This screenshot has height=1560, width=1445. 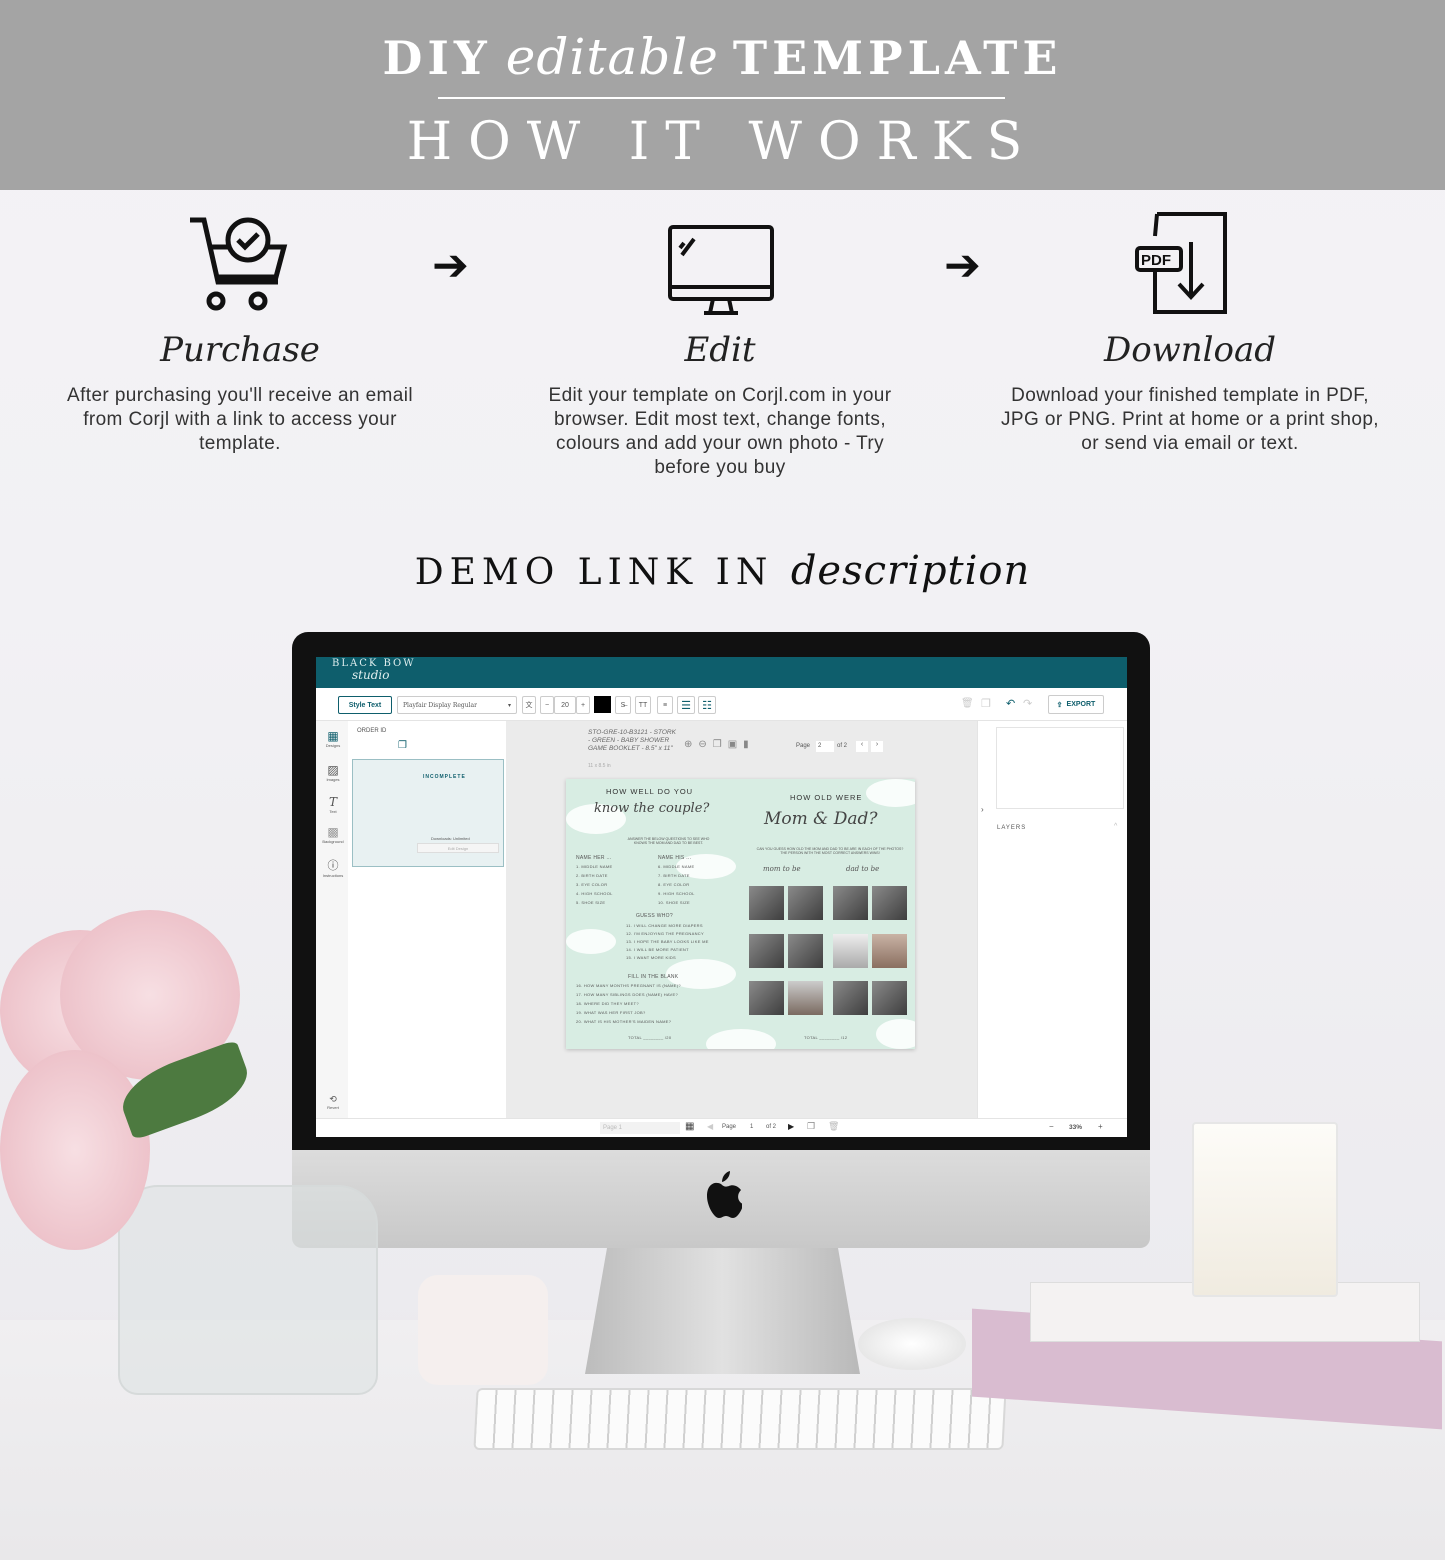 I want to click on designs-icon: ▦, so click(x=333, y=736).